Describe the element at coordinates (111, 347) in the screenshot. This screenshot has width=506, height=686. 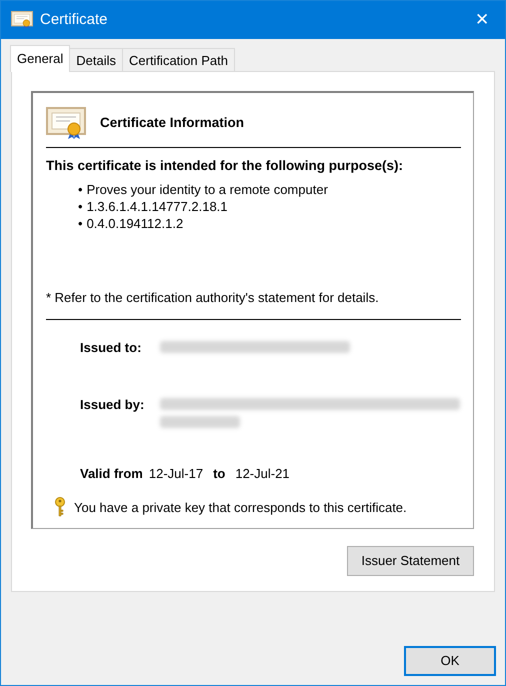
I see `field-label: Issued to:` at that location.